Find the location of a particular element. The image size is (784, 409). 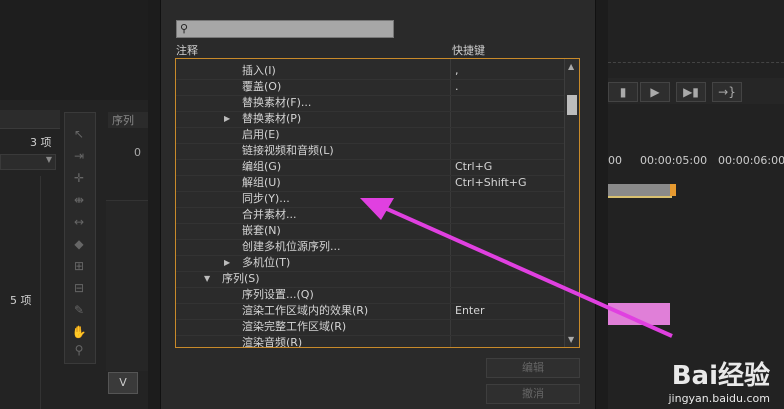

watermark-logo: Bai经验 is located at coordinates (720, 376).